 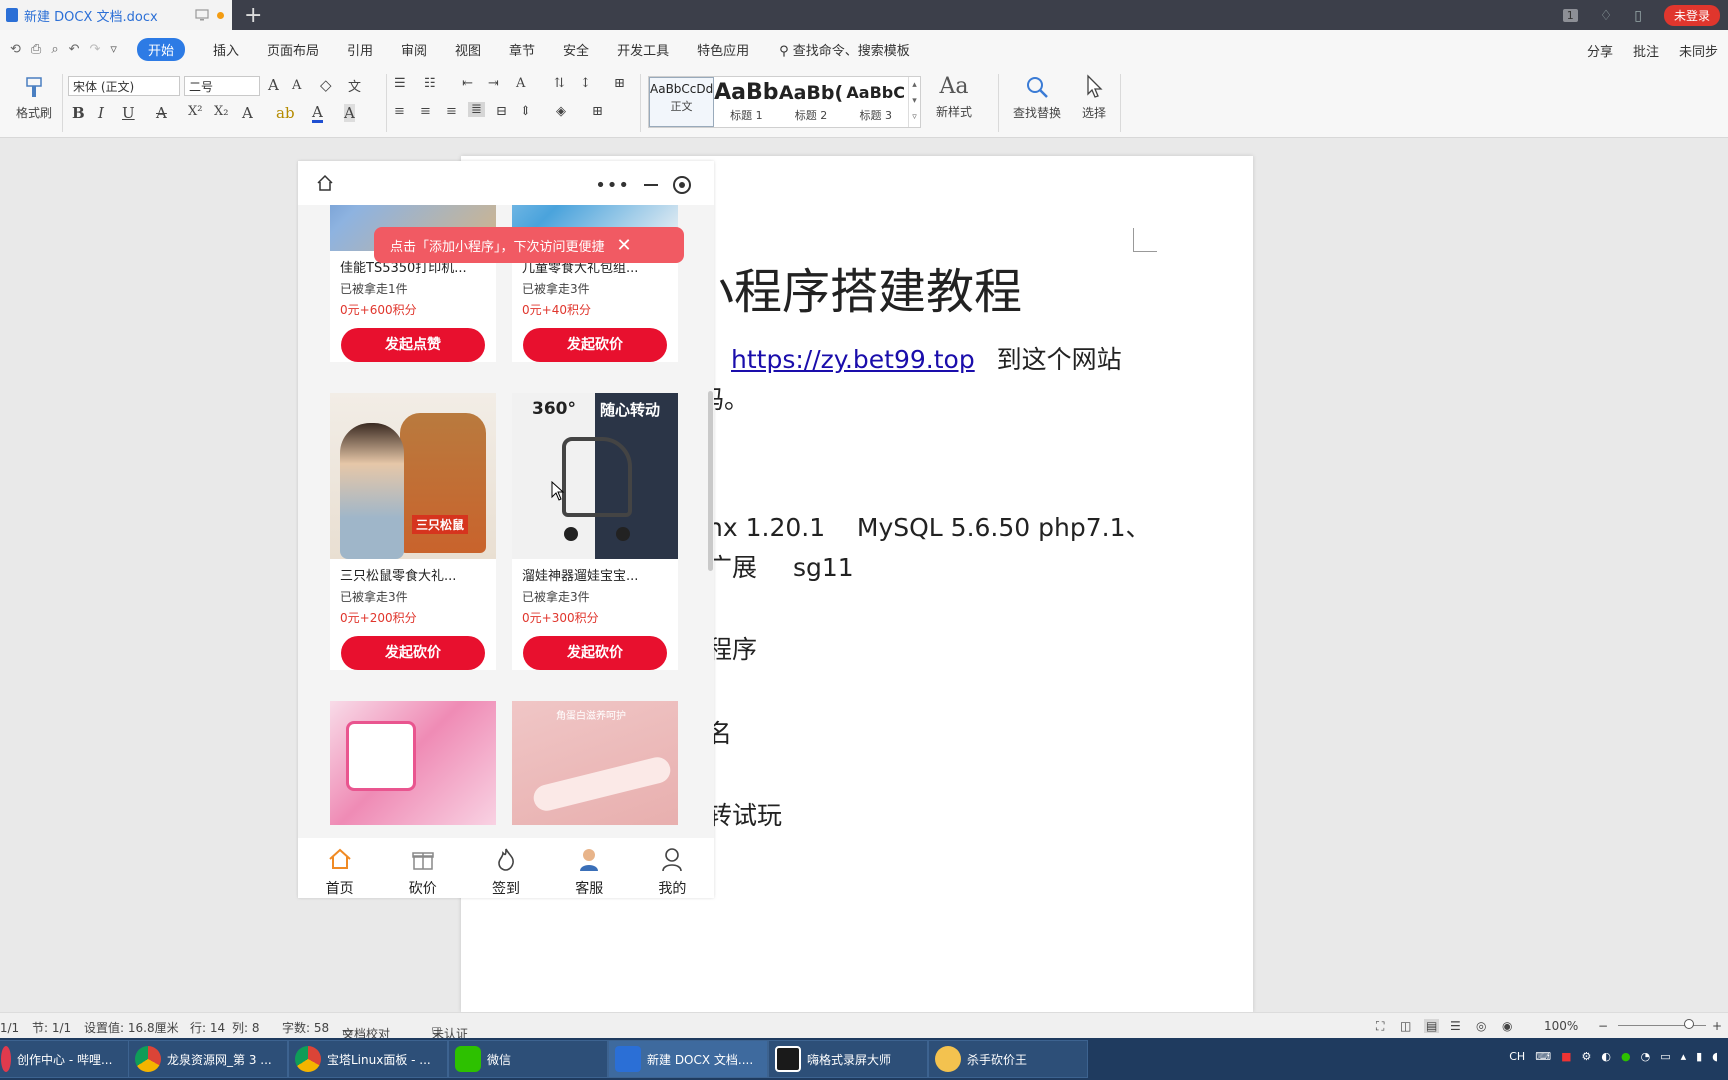 What do you see at coordinates (619, 83) in the screenshot?
I see `show-marks-icon: ⊞` at bounding box center [619, 83].